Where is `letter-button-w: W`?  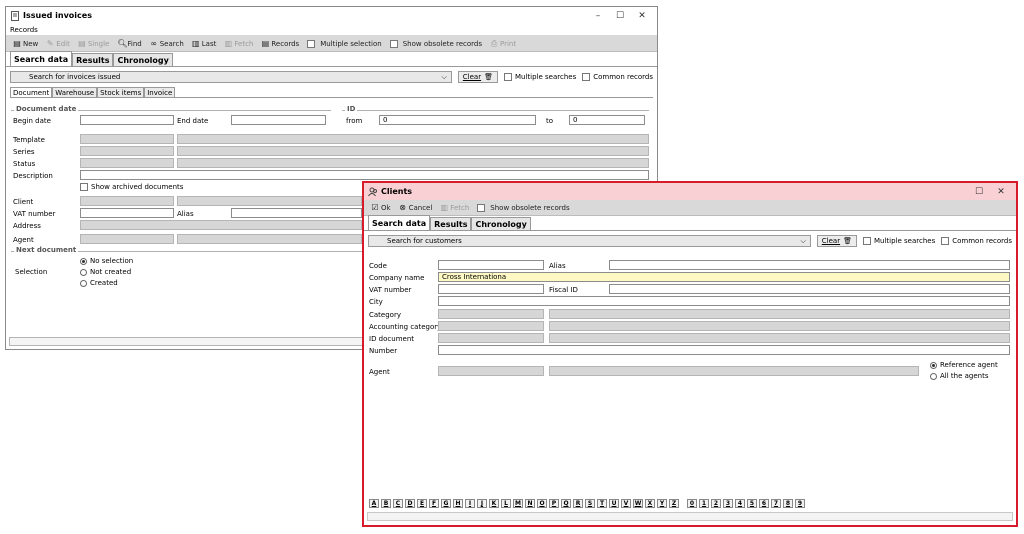
letter-button-w: W is located at coordinates (638, 503).